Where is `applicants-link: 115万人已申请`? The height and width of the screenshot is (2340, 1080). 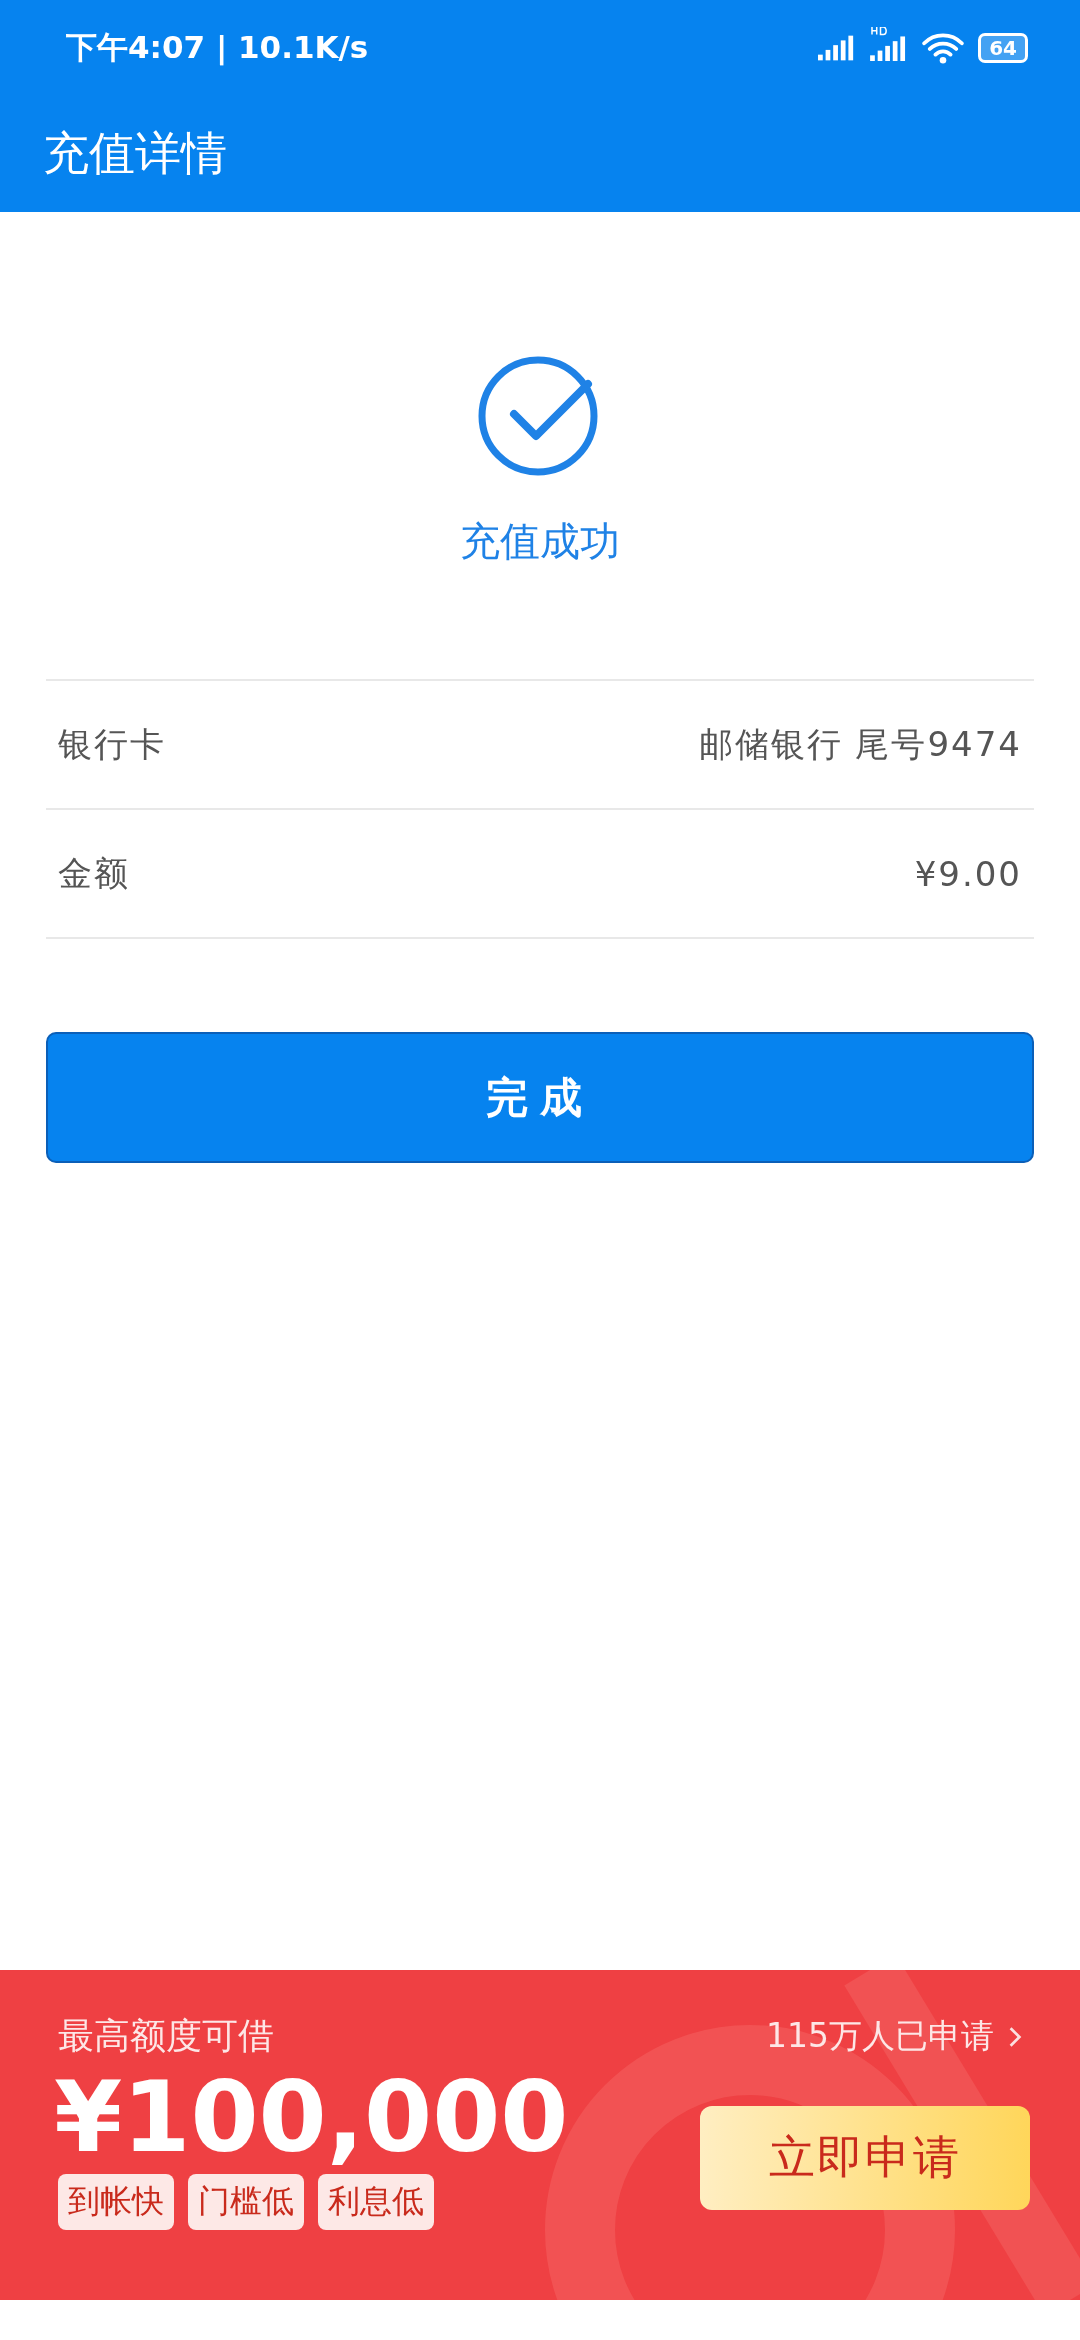
applicants-link: 115万人已申请 is located at coordinates (894, 2036).